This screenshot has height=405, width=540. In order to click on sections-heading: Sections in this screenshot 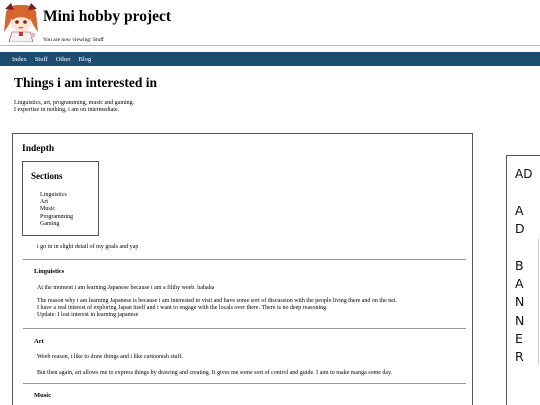, I will do `click(47, 176)`.